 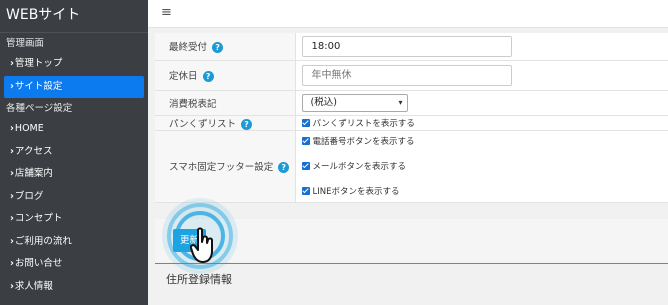 I want to click on sidebar-item-label: コンセプト, so click(x=38, y=218).